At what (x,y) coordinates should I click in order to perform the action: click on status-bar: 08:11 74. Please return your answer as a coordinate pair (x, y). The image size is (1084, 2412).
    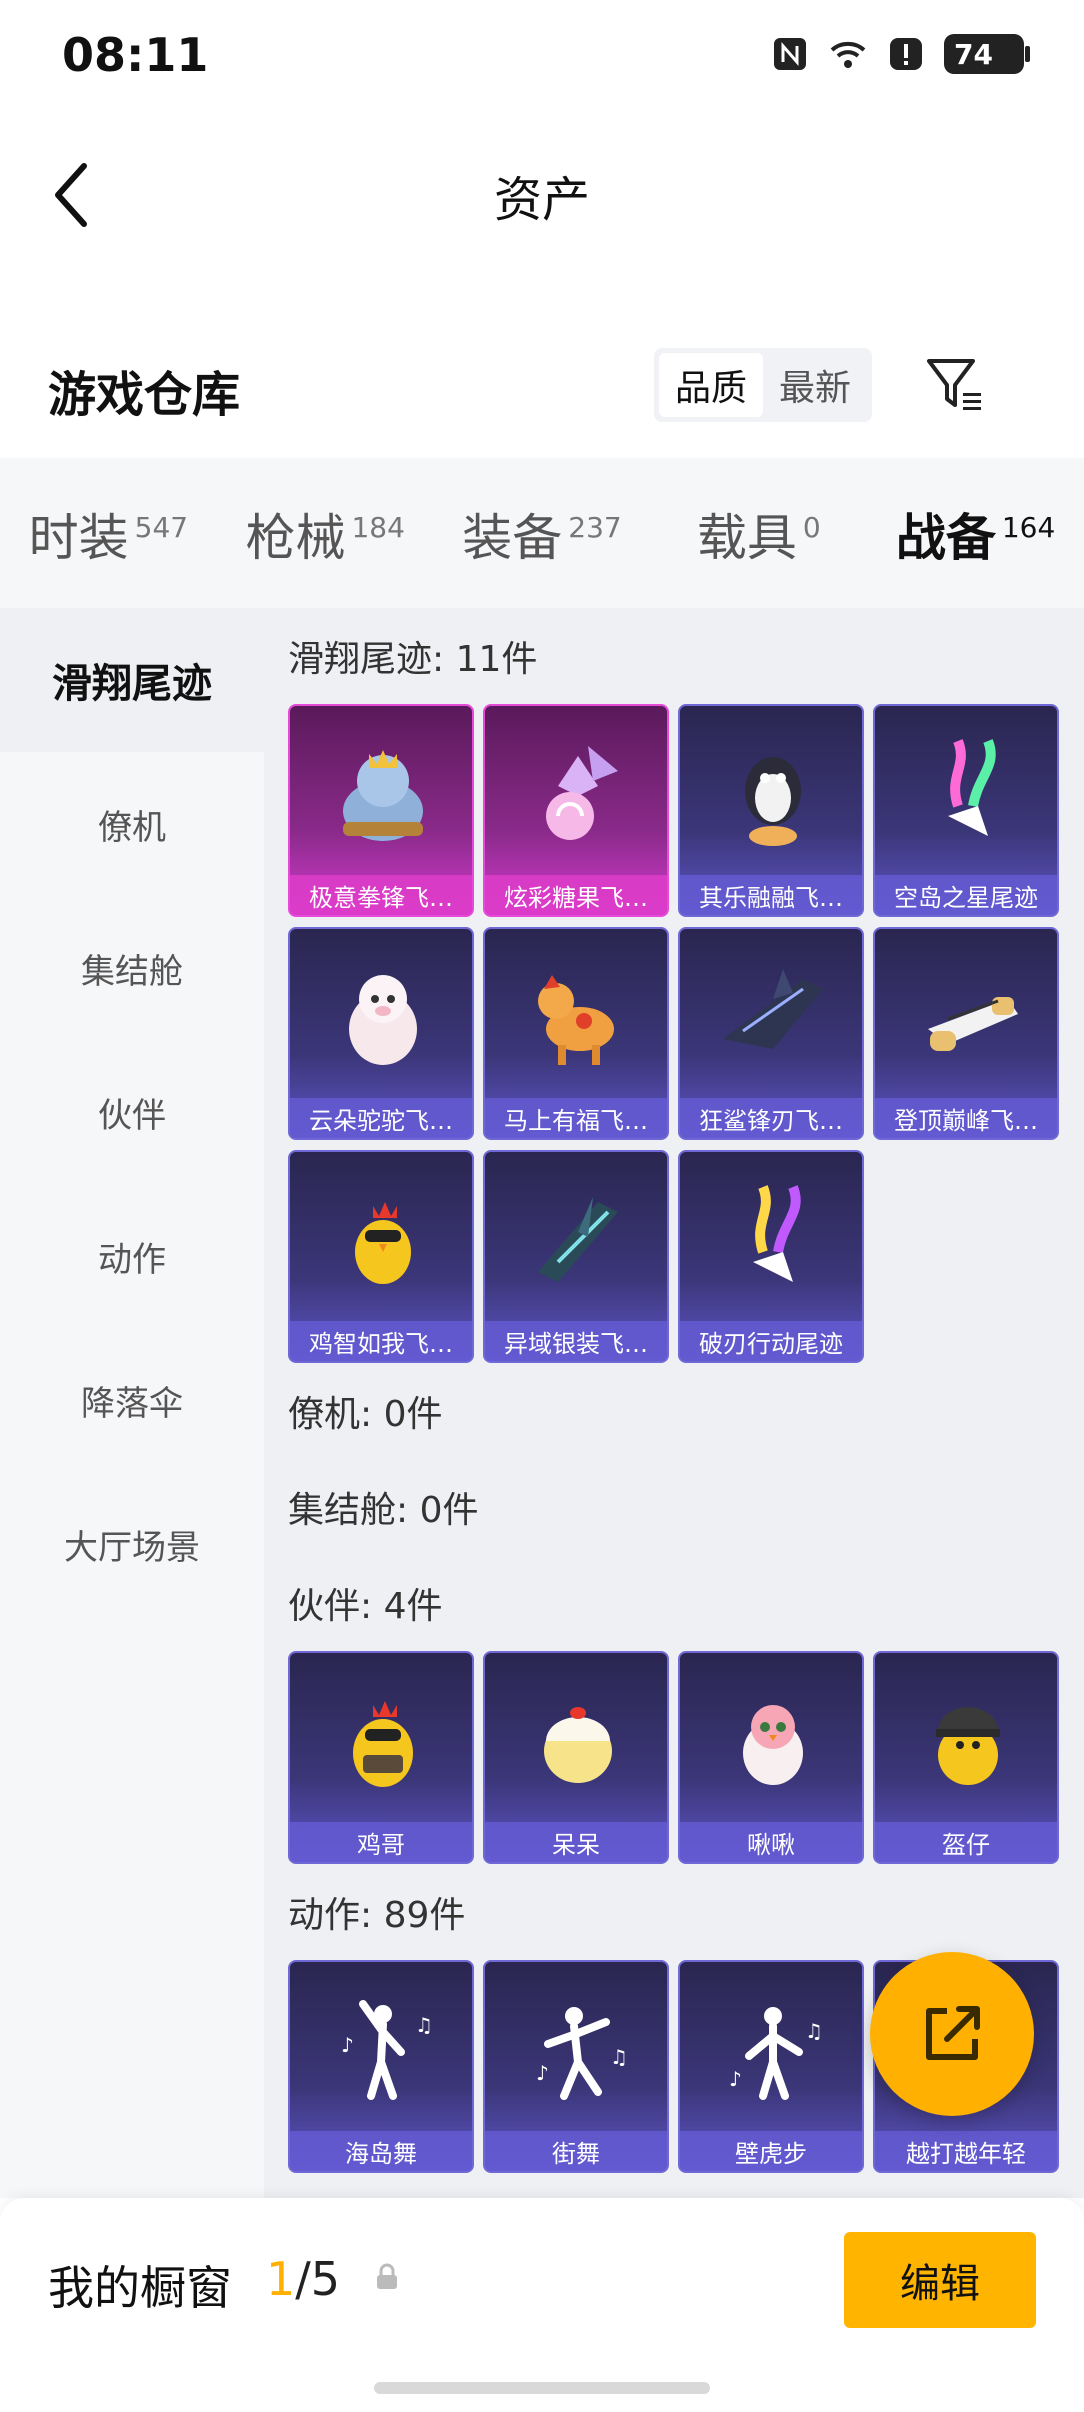
    Looking at the image, I should click on (542, 55).